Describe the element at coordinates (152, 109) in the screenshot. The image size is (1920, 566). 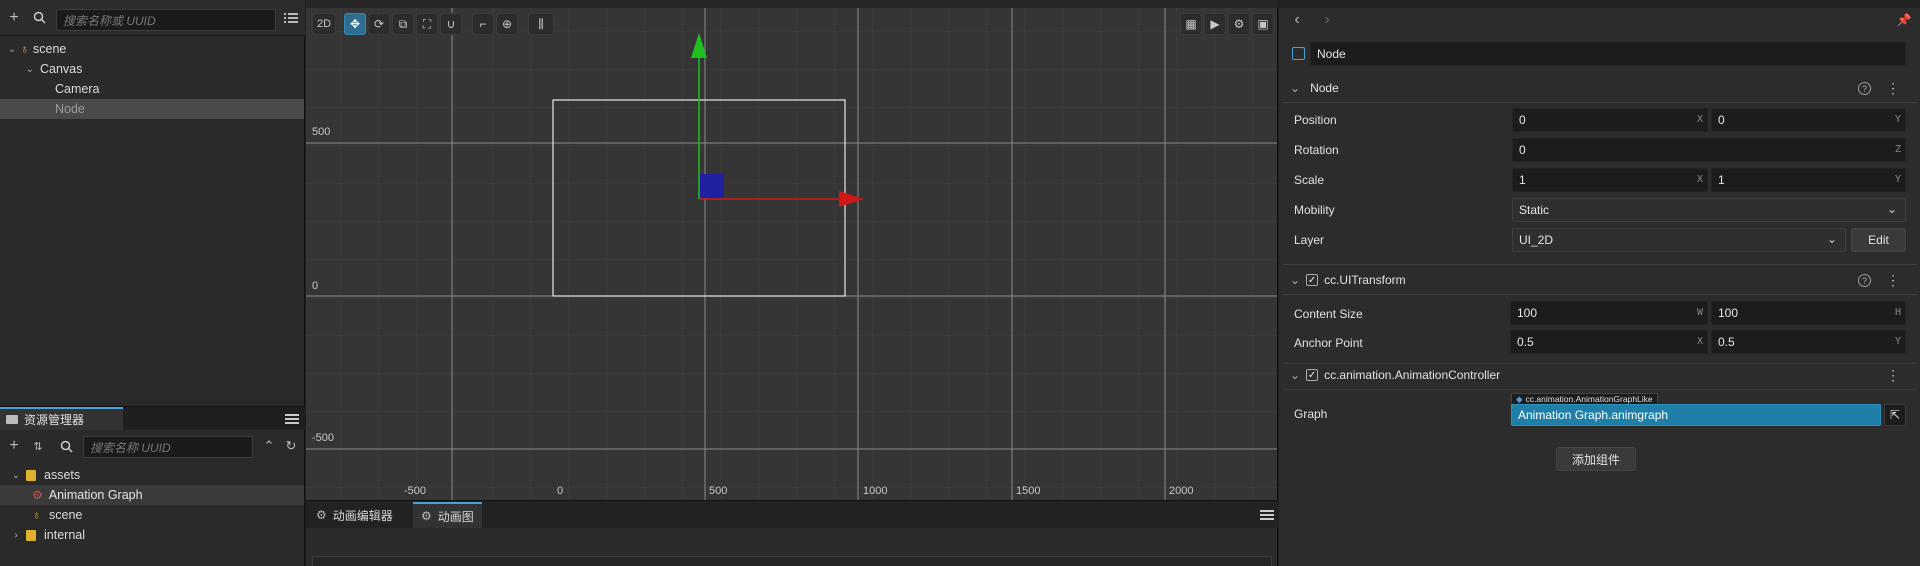
I see `tree-item-node: Node` at that location.